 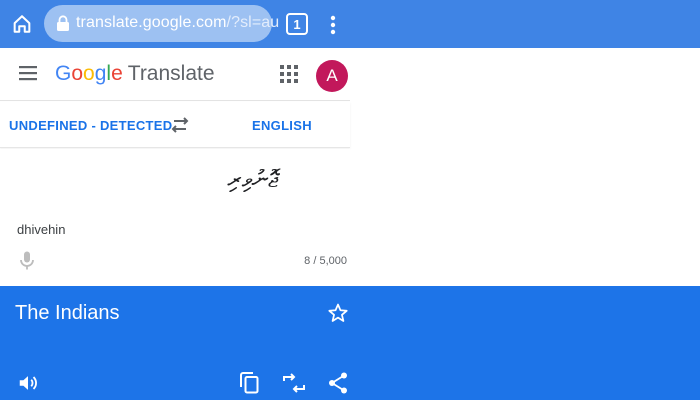 I want to click on swap-icon, so click(x=180, y=125).